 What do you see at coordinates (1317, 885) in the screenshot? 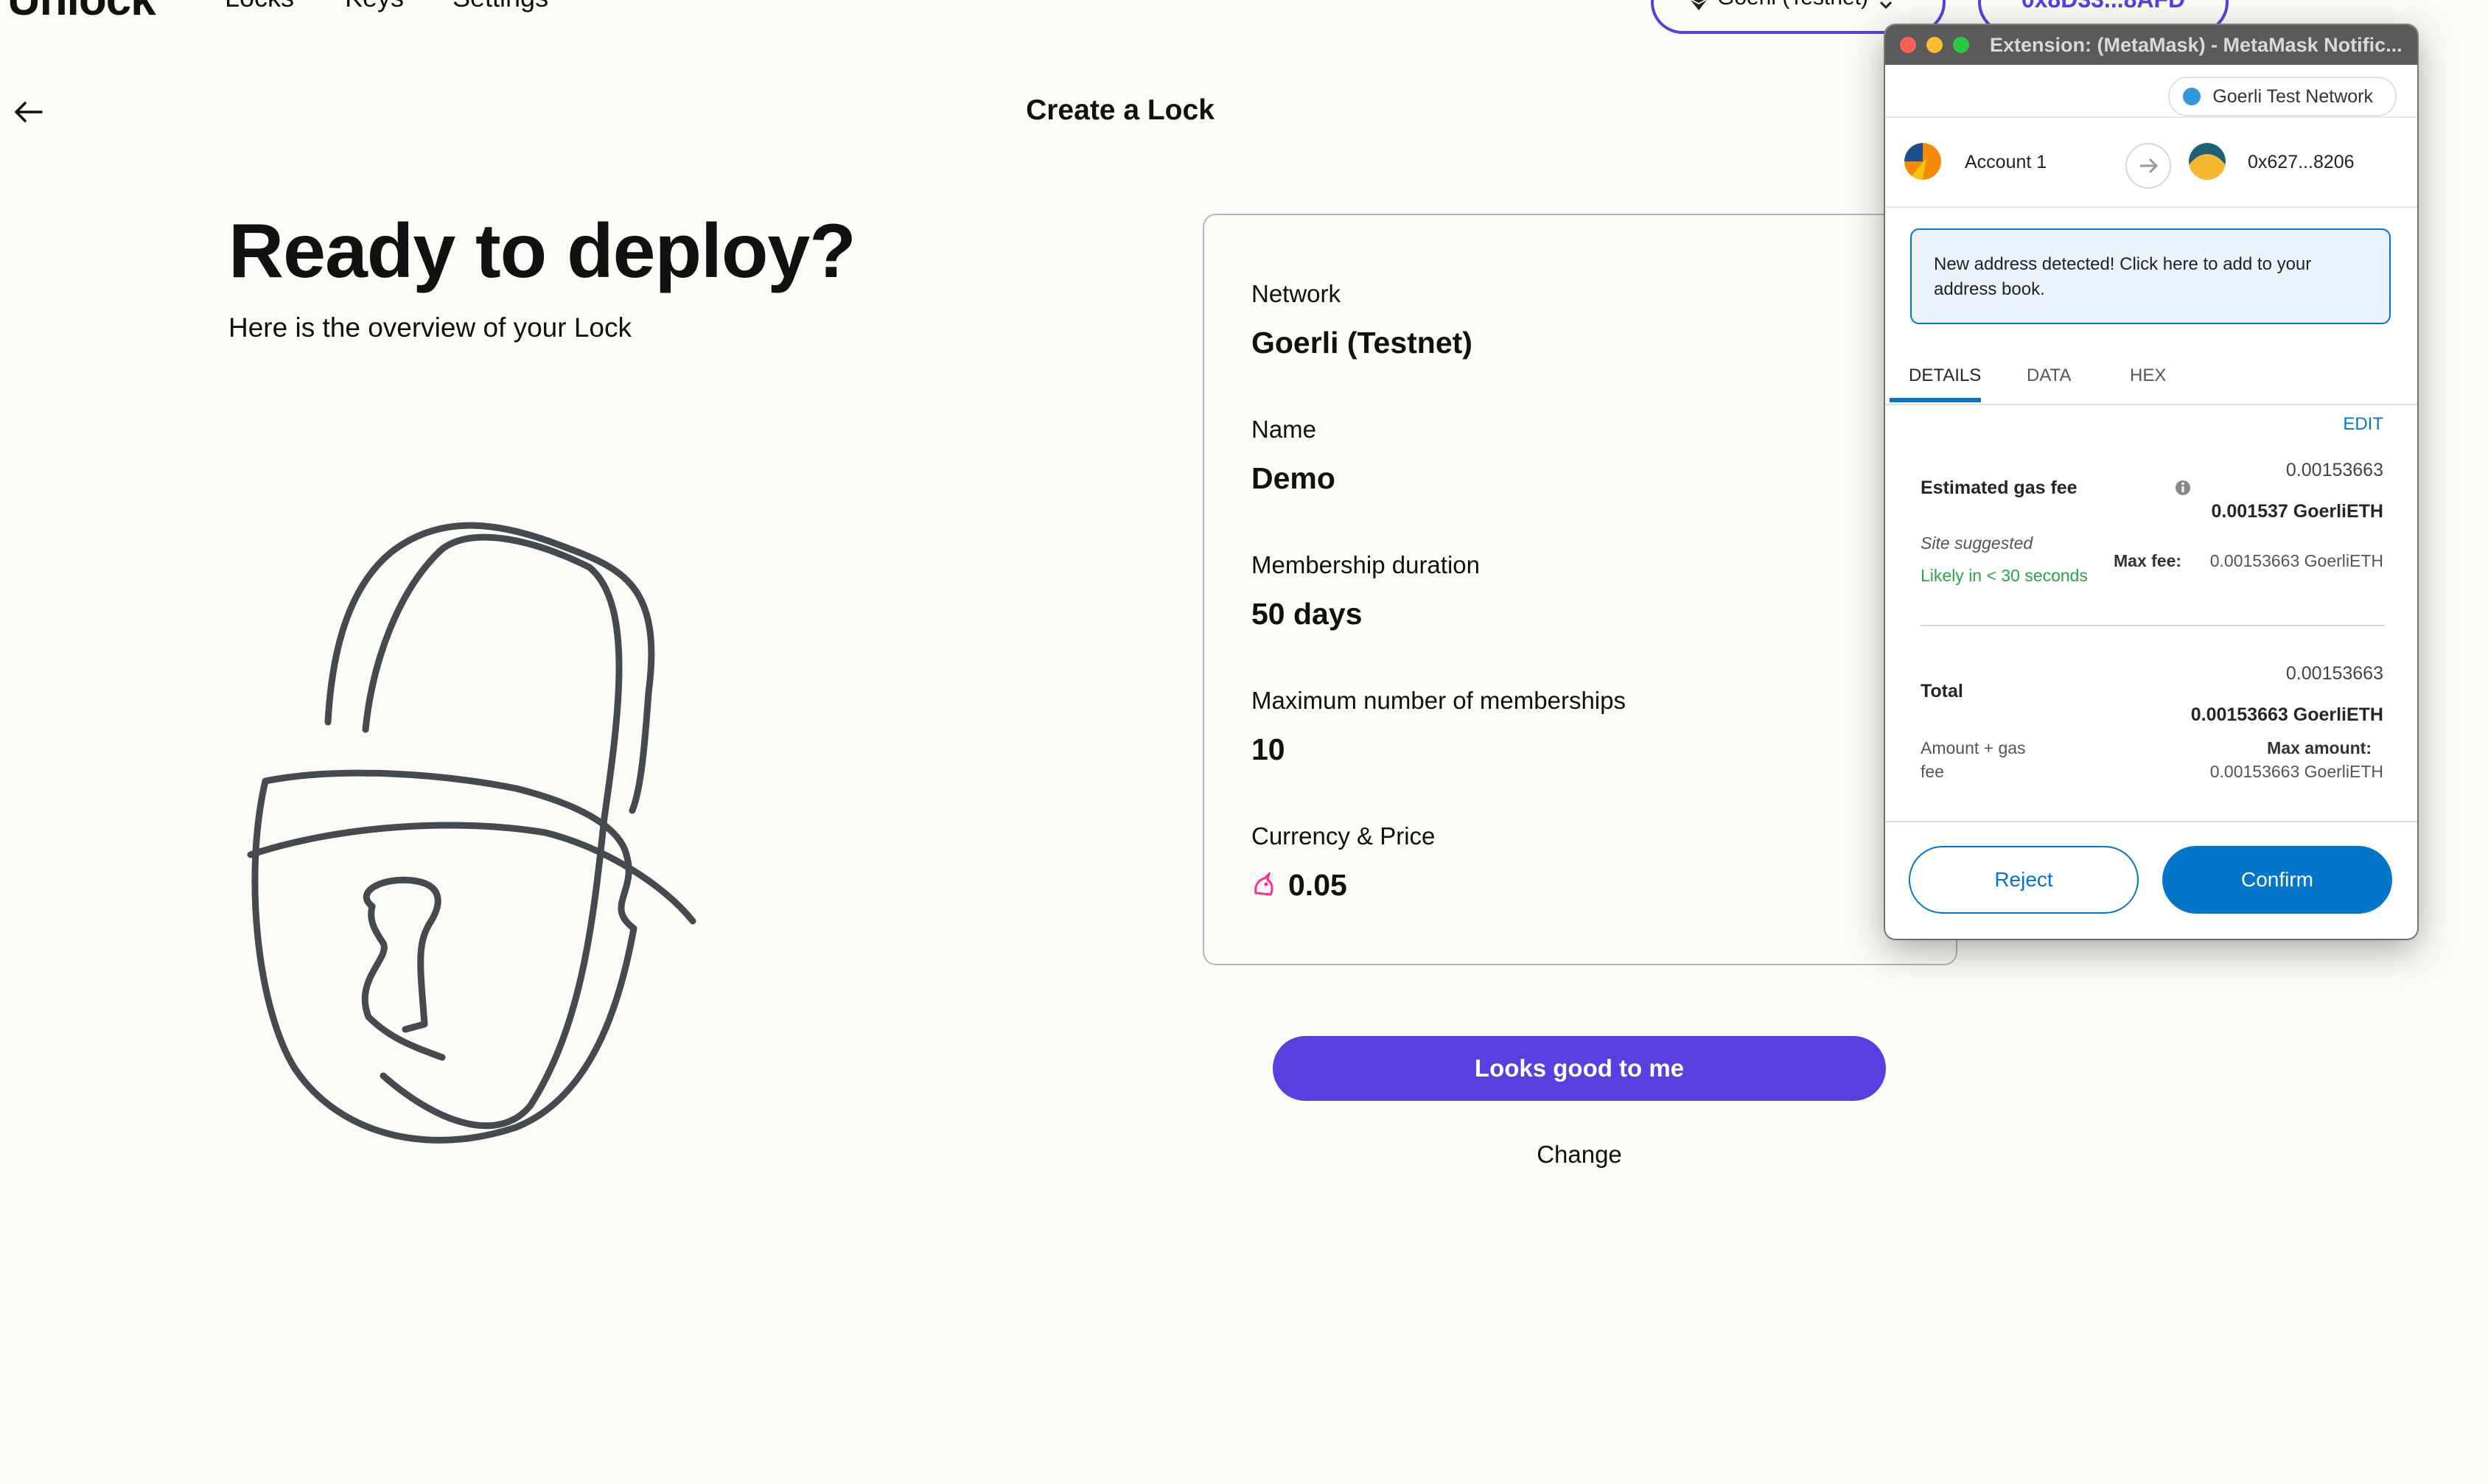
I see `price-value: 0.05` at bounding box center [1317, 885].